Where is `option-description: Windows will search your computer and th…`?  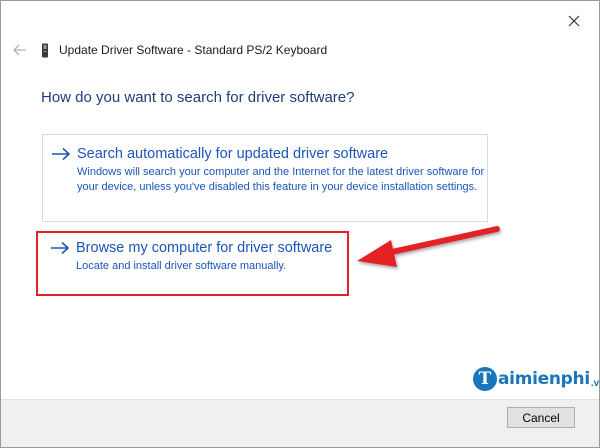 option-description: Windows will search your computer and th… is located at coordinates (281, 179).